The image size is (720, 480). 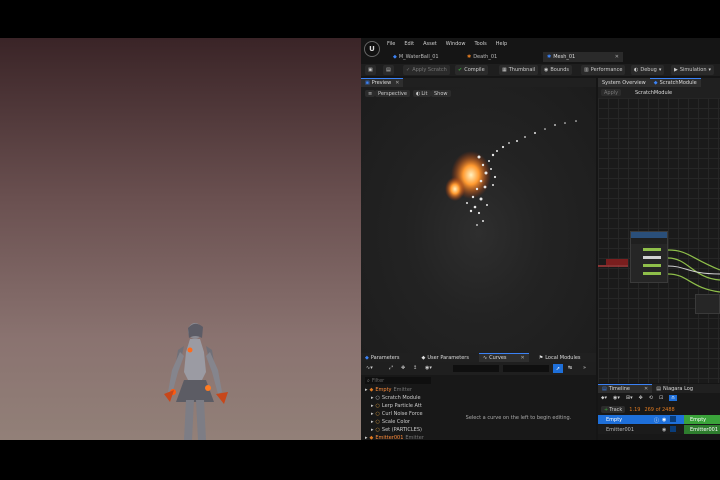 What do you see at coordinates (370, 93) in the screenshot?
I see `viewport-options-icon: ≡` at bounding box center [370, 93].